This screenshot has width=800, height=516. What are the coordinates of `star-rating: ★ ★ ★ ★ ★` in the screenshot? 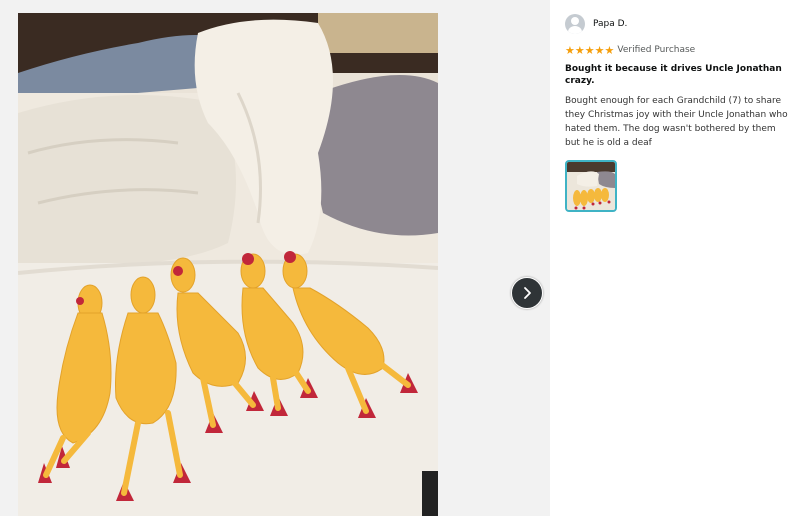 It's located at (589, 50).